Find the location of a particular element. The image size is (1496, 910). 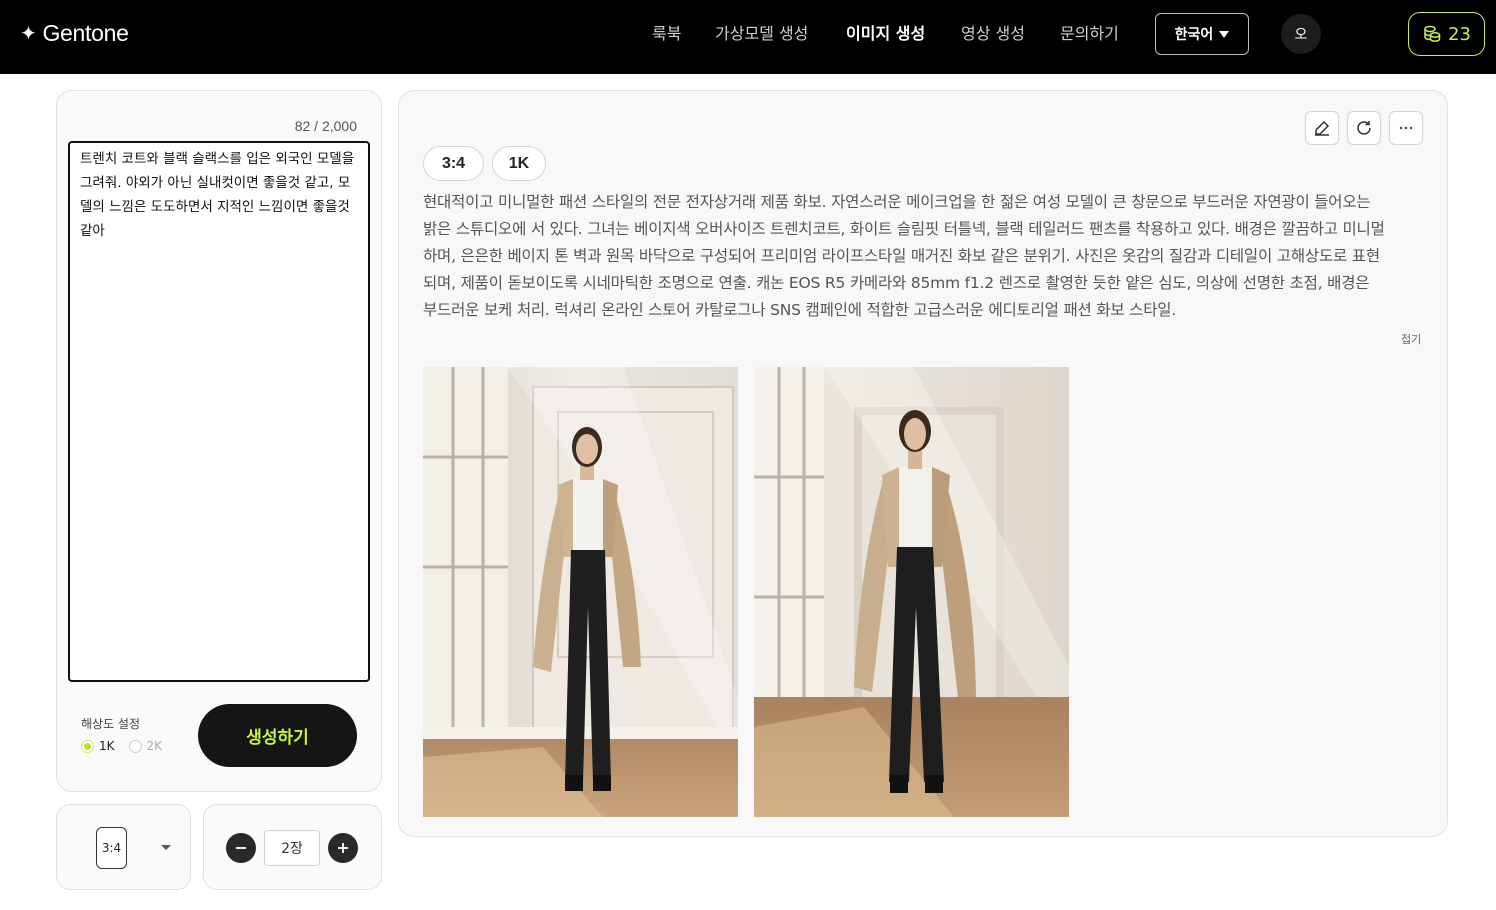

regenerate-button is located at coordinates (1364, 128).